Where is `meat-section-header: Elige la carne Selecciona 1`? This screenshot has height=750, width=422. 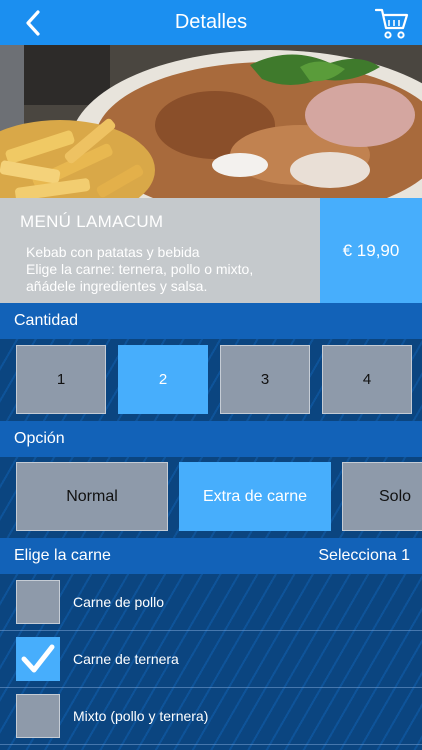 meat-section-header: Elige la carne Selecciona 1 is located at coordinates (211, 556).